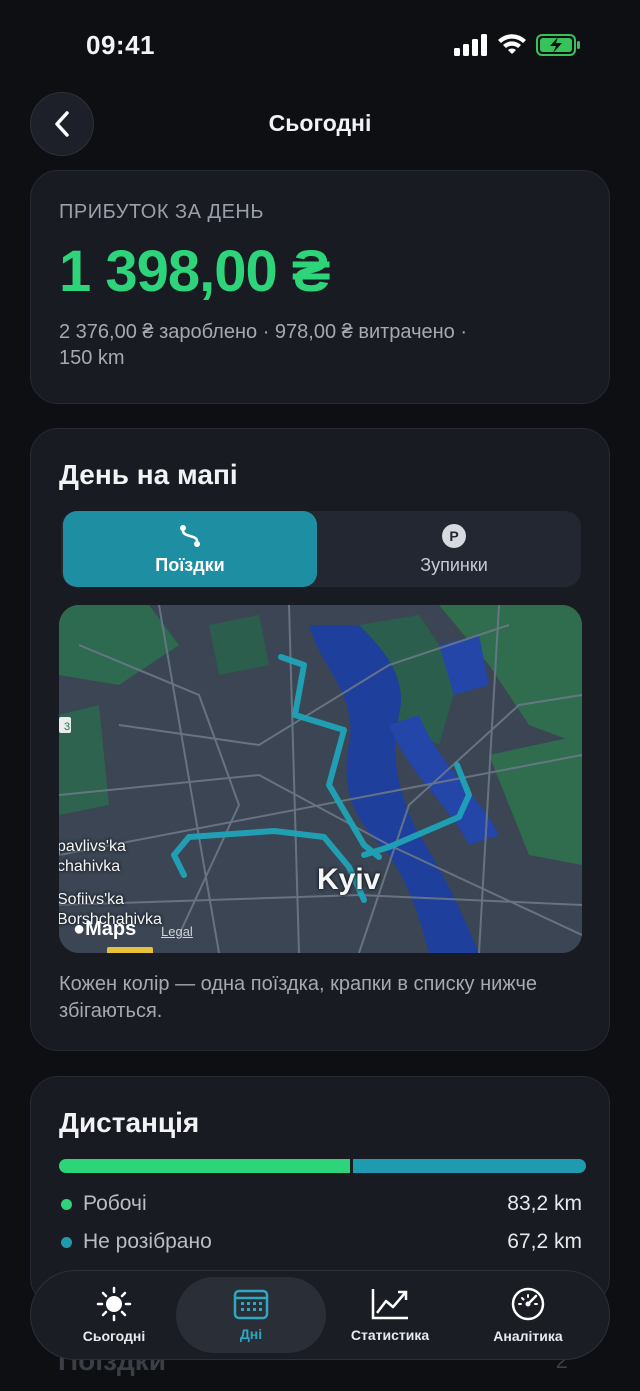 The width and height of the screenshot is (640, 1391). I want to click on calendar-icon, so click(251, 1304).